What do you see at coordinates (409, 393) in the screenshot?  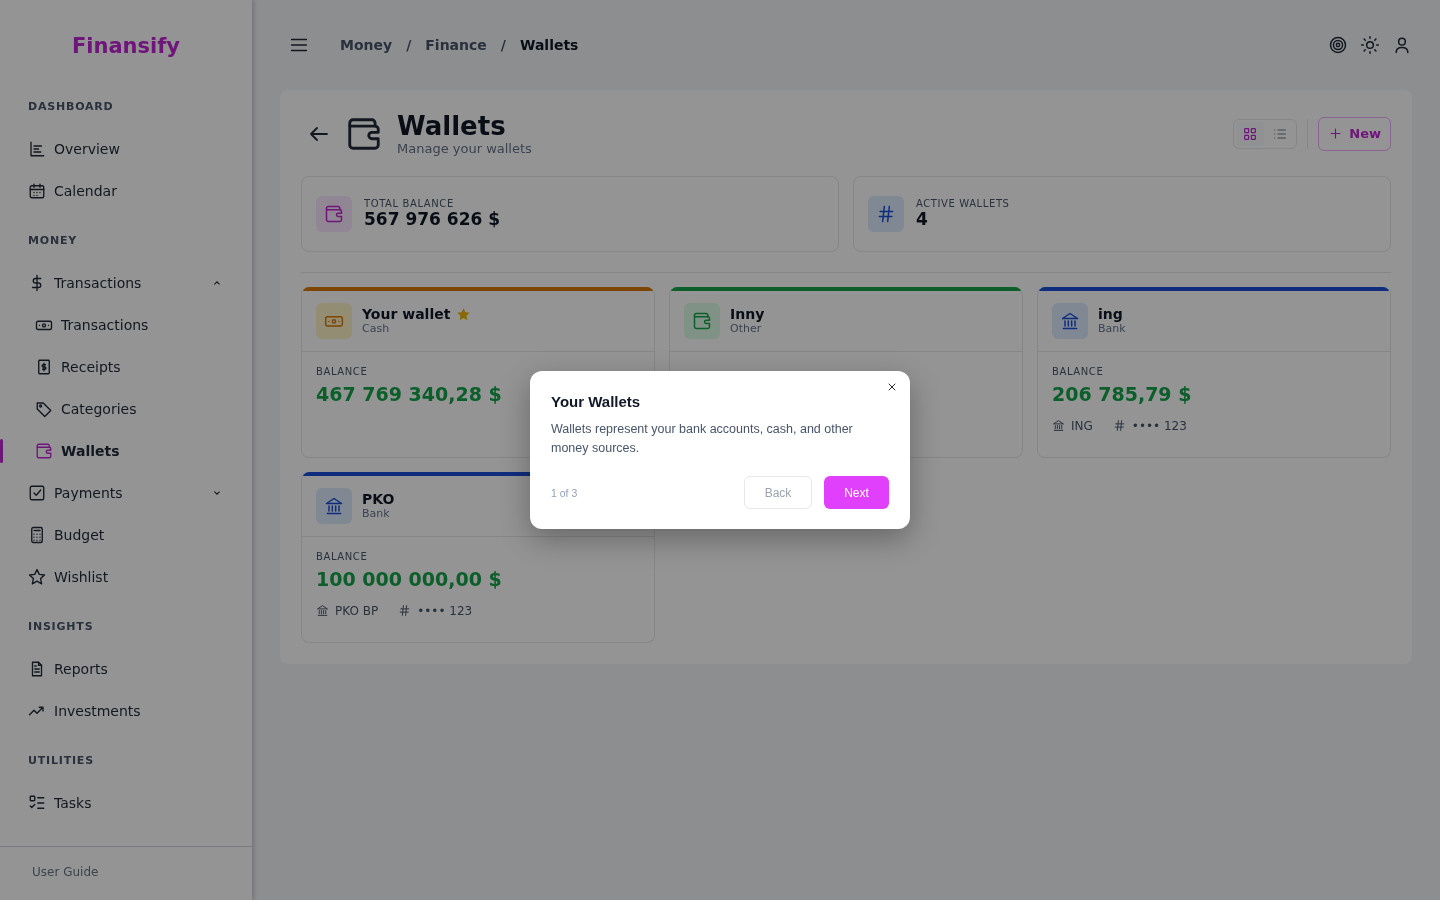 I see `balance-amount: 467 769 340,28 $` at bounding box center [409, 393].